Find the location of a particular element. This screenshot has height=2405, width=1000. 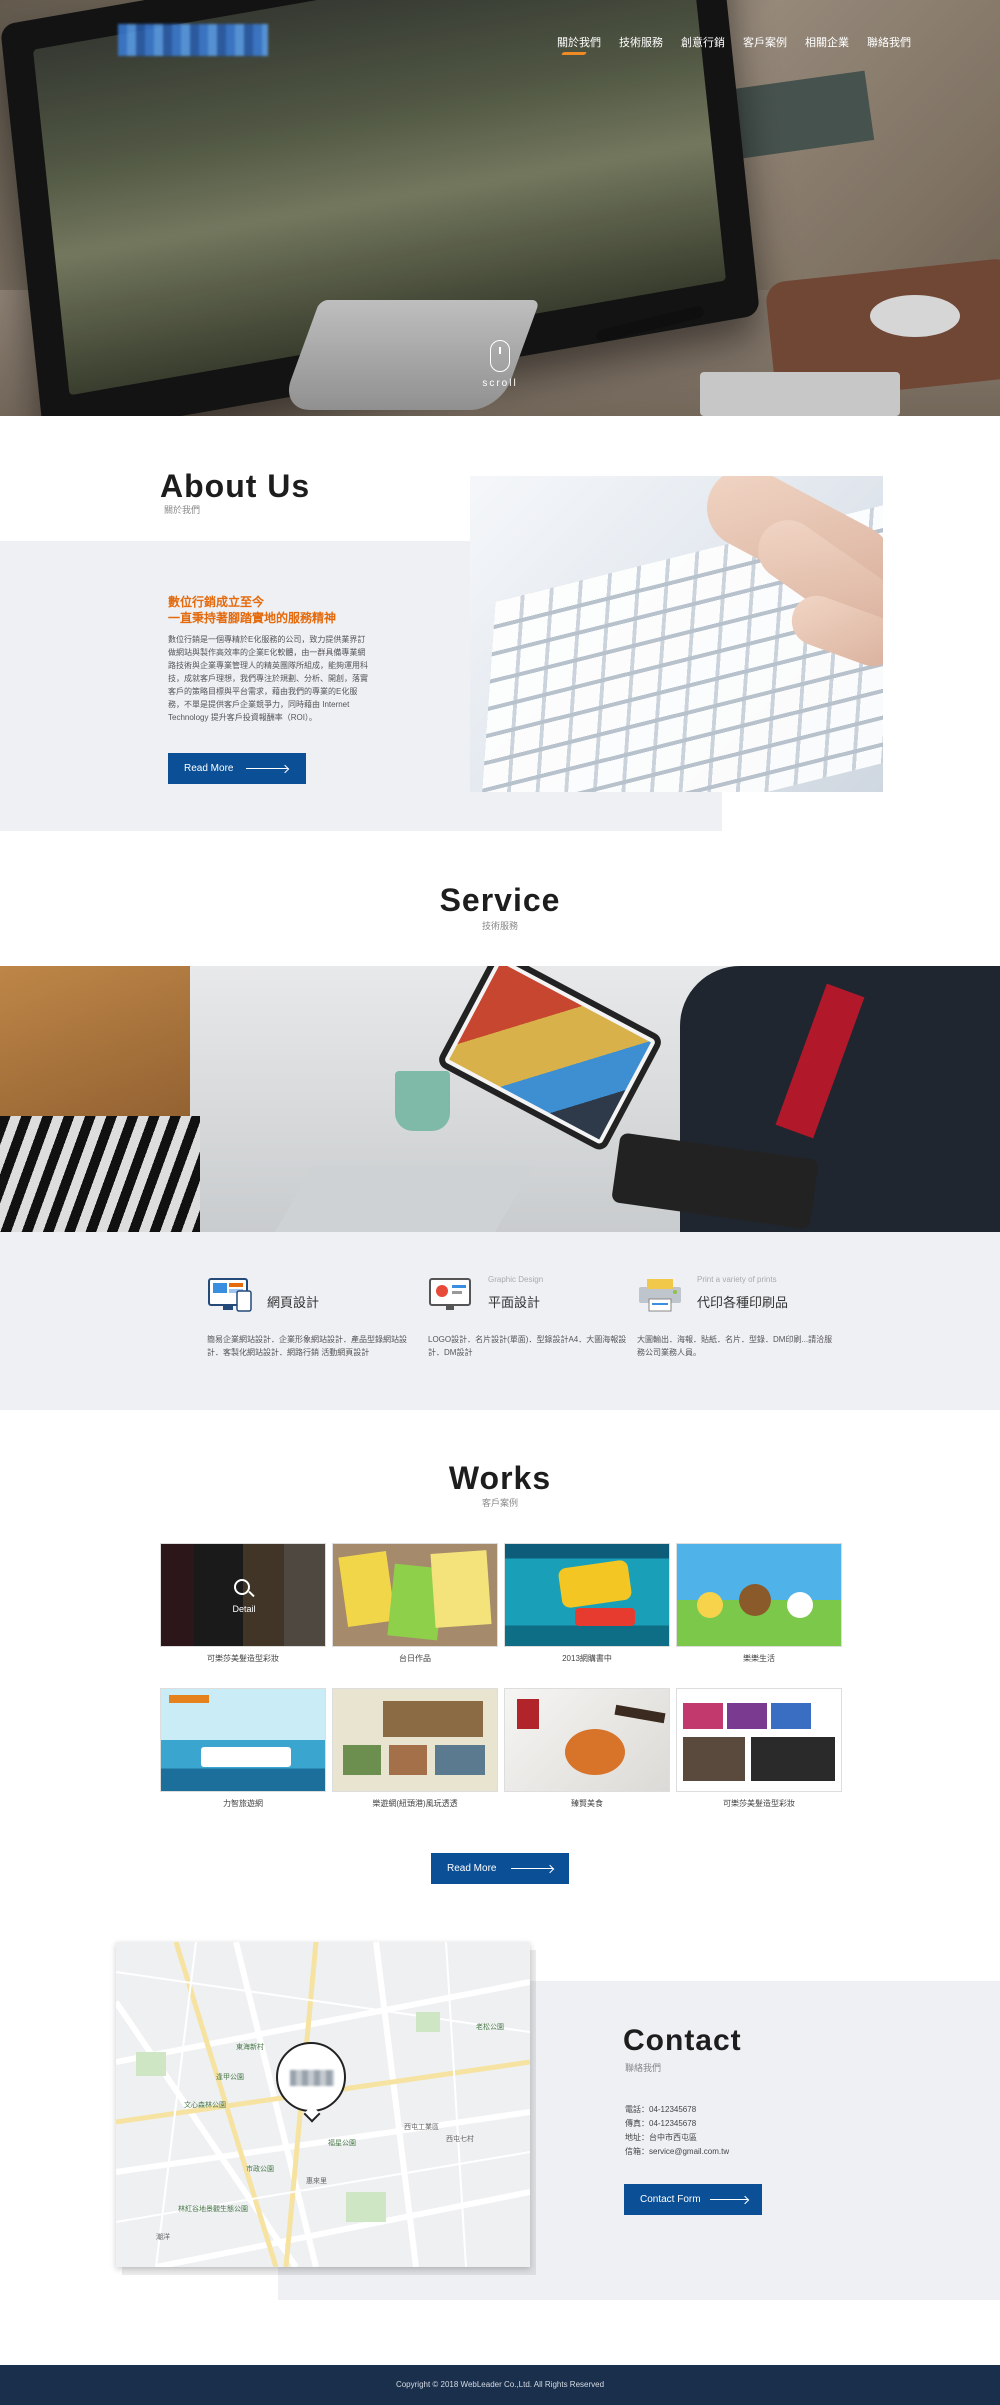

works-read-more-button: Read More is located at coordinates (500, 1868).